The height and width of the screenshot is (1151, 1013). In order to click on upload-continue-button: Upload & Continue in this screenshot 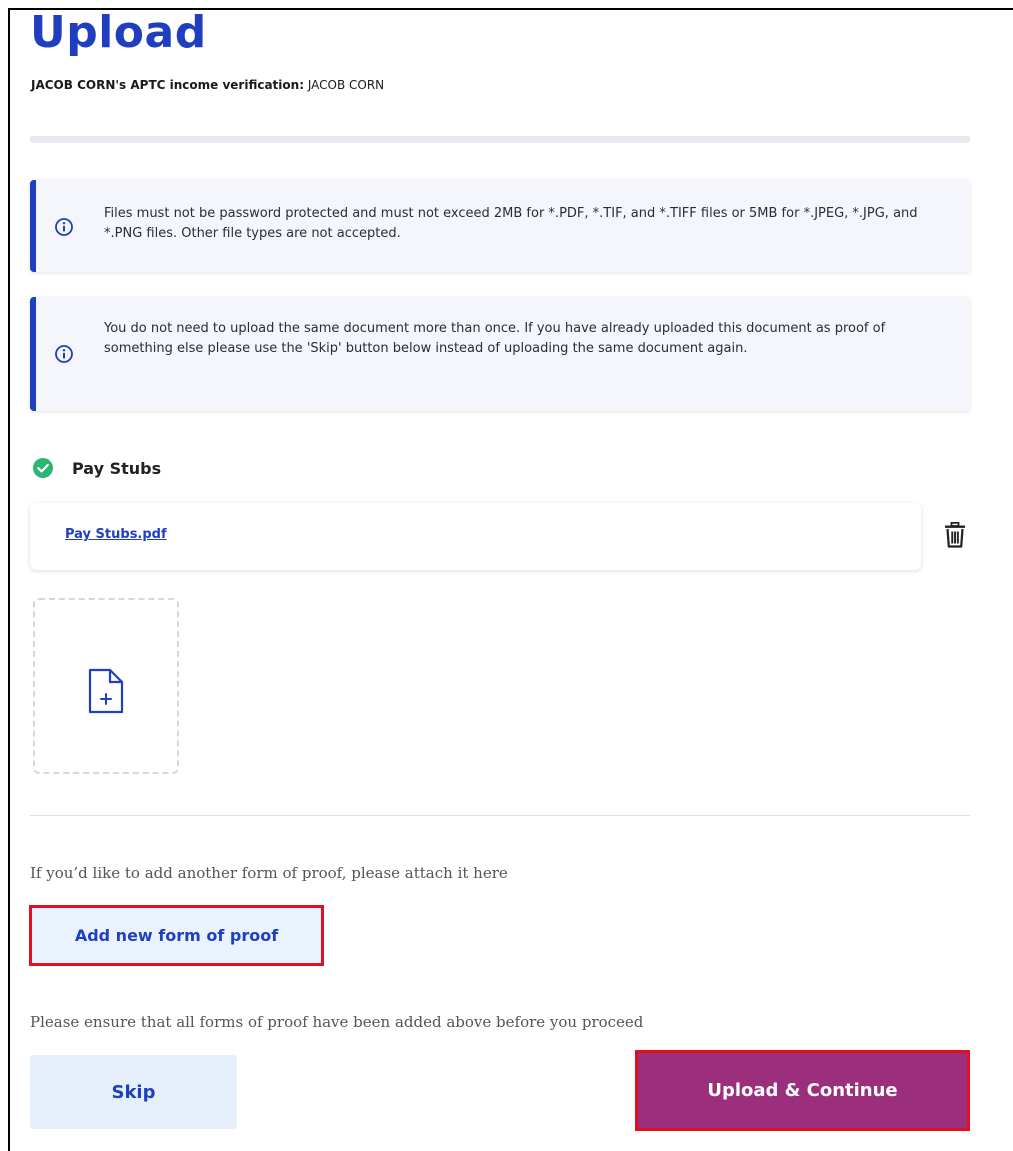, I will do `click(802, 1090)`.